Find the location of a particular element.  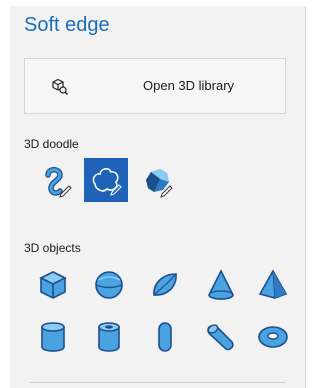

donut-button is located at coordinates (273, 337).